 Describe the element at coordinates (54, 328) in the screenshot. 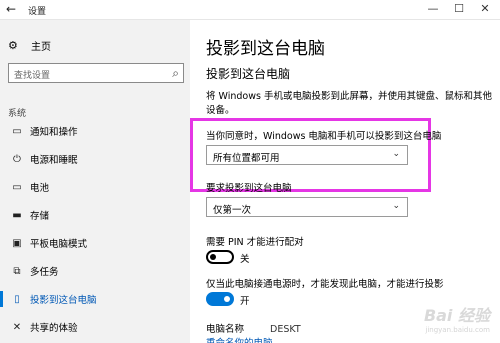

I see `sidebar-item-label: 共享的体验` at that location.